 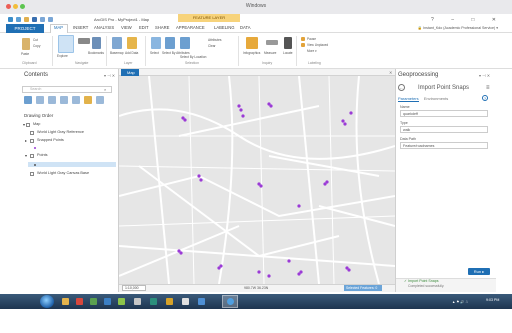 What do you see at coordinates (303, 39) in the screenshot?
I see `pause-icon` at bounding box center [303, 39].